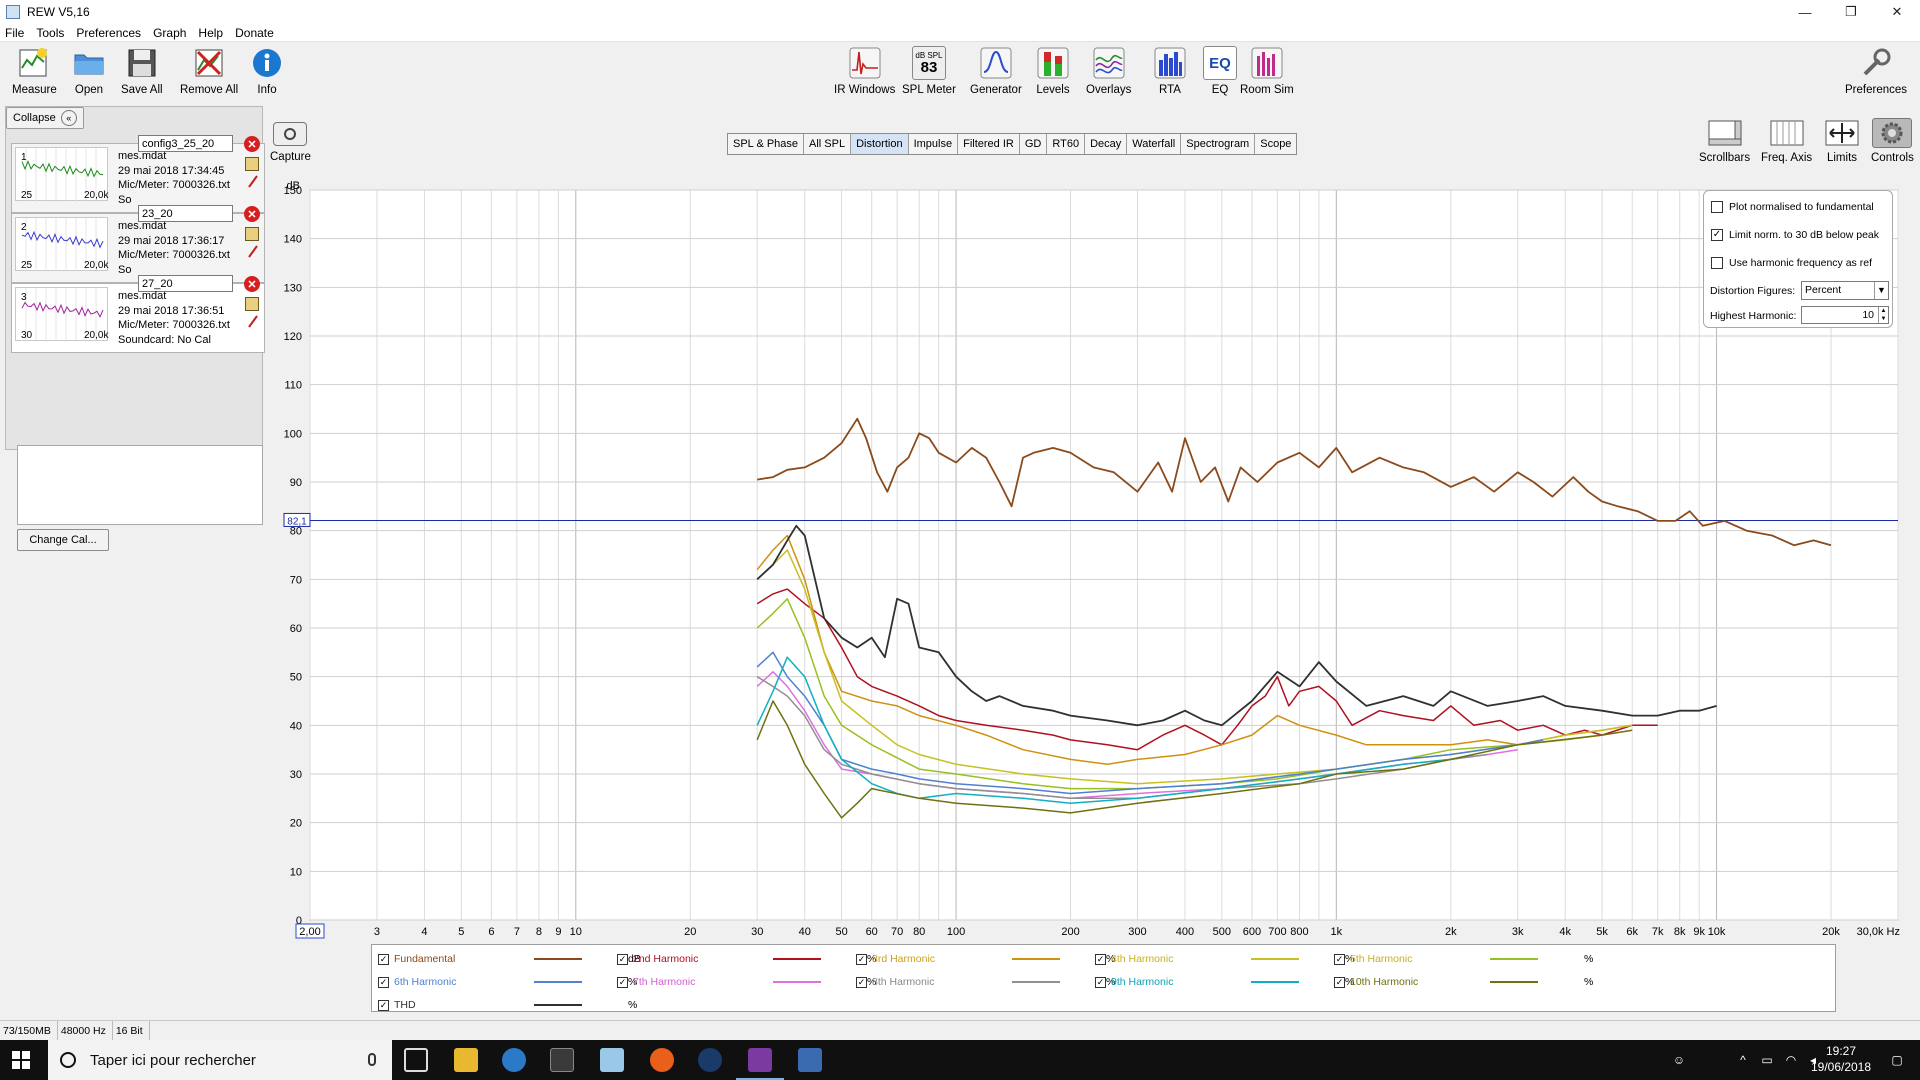 The width and height of the screenshot is (1920, 1080). Describe the element at coordinates (1786, 141) in the screenshot. I see `freq-axis-button: Freq. Axis` at that location.